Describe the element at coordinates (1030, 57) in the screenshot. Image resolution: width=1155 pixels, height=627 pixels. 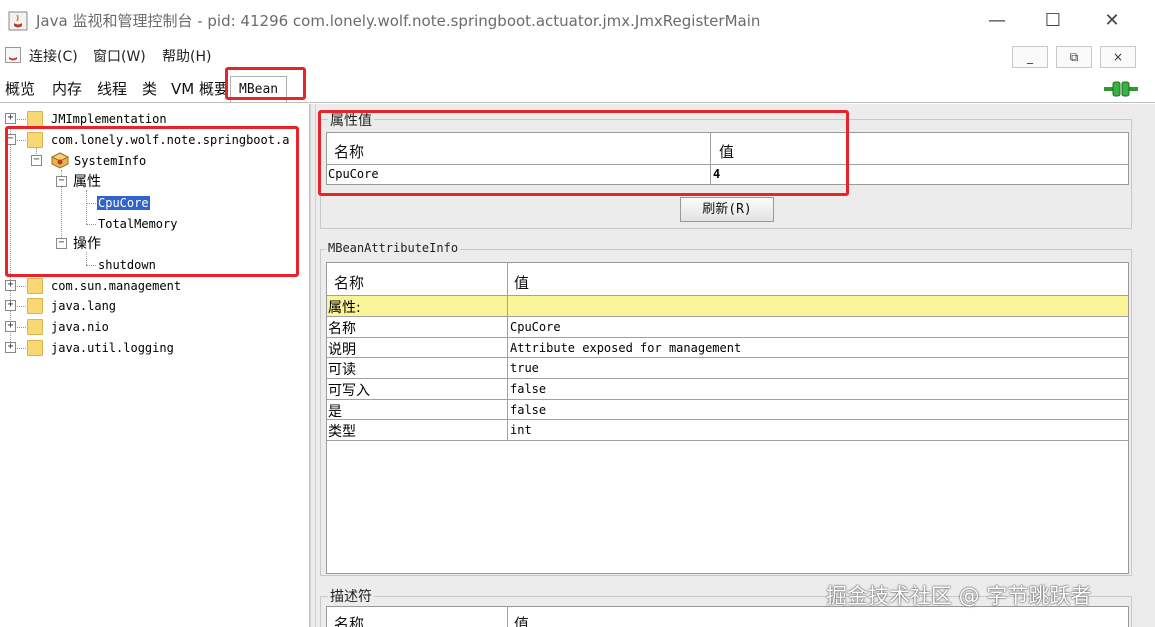
I see `mdi-minimize-button: _` at that location.